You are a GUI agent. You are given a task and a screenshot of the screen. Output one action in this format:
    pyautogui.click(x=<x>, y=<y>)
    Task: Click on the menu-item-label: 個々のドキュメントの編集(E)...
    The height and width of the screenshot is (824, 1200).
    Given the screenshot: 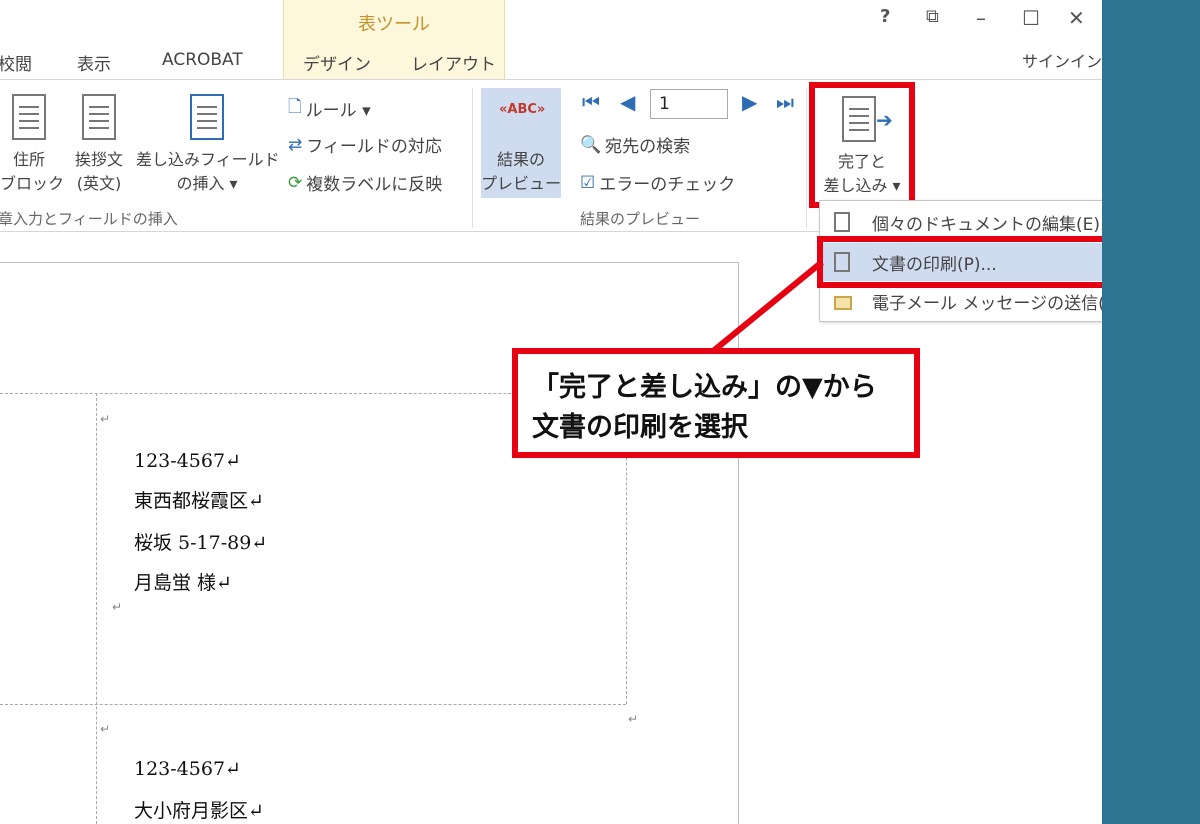 What is the action you would take?
    pyautogui.click(x=994, y=224)
    